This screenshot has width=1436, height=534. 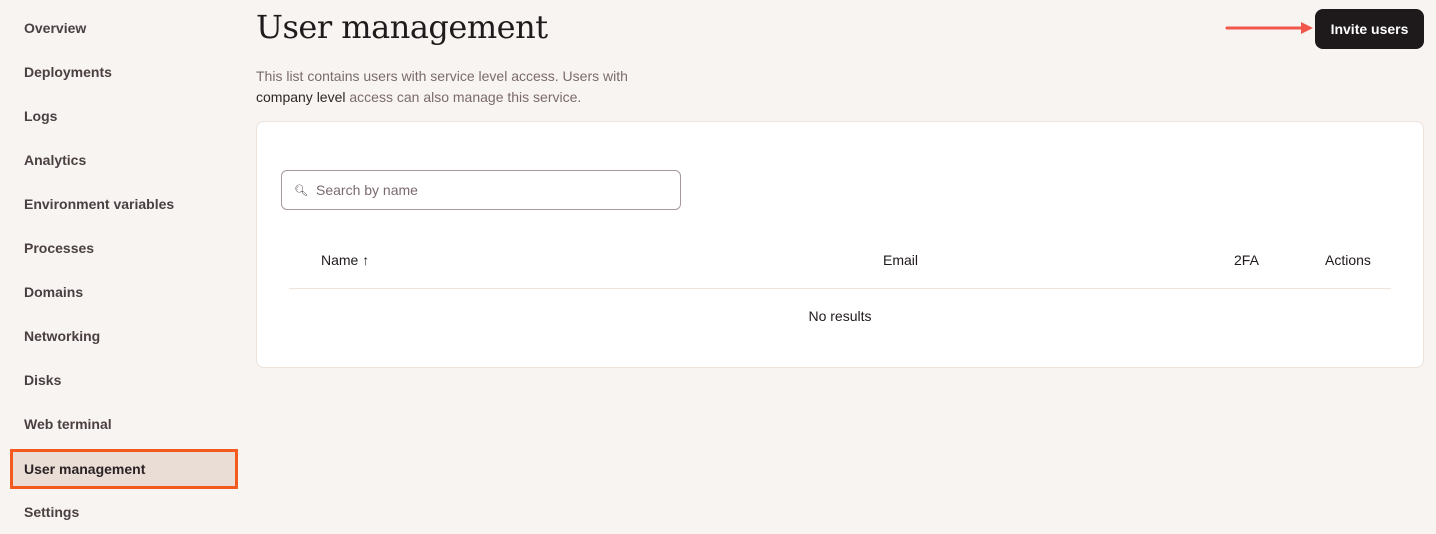 What do you see at coordinates (840, 316) in the screenshot?
I see `empty-state-text: No results` at bounding box center [840, 316].